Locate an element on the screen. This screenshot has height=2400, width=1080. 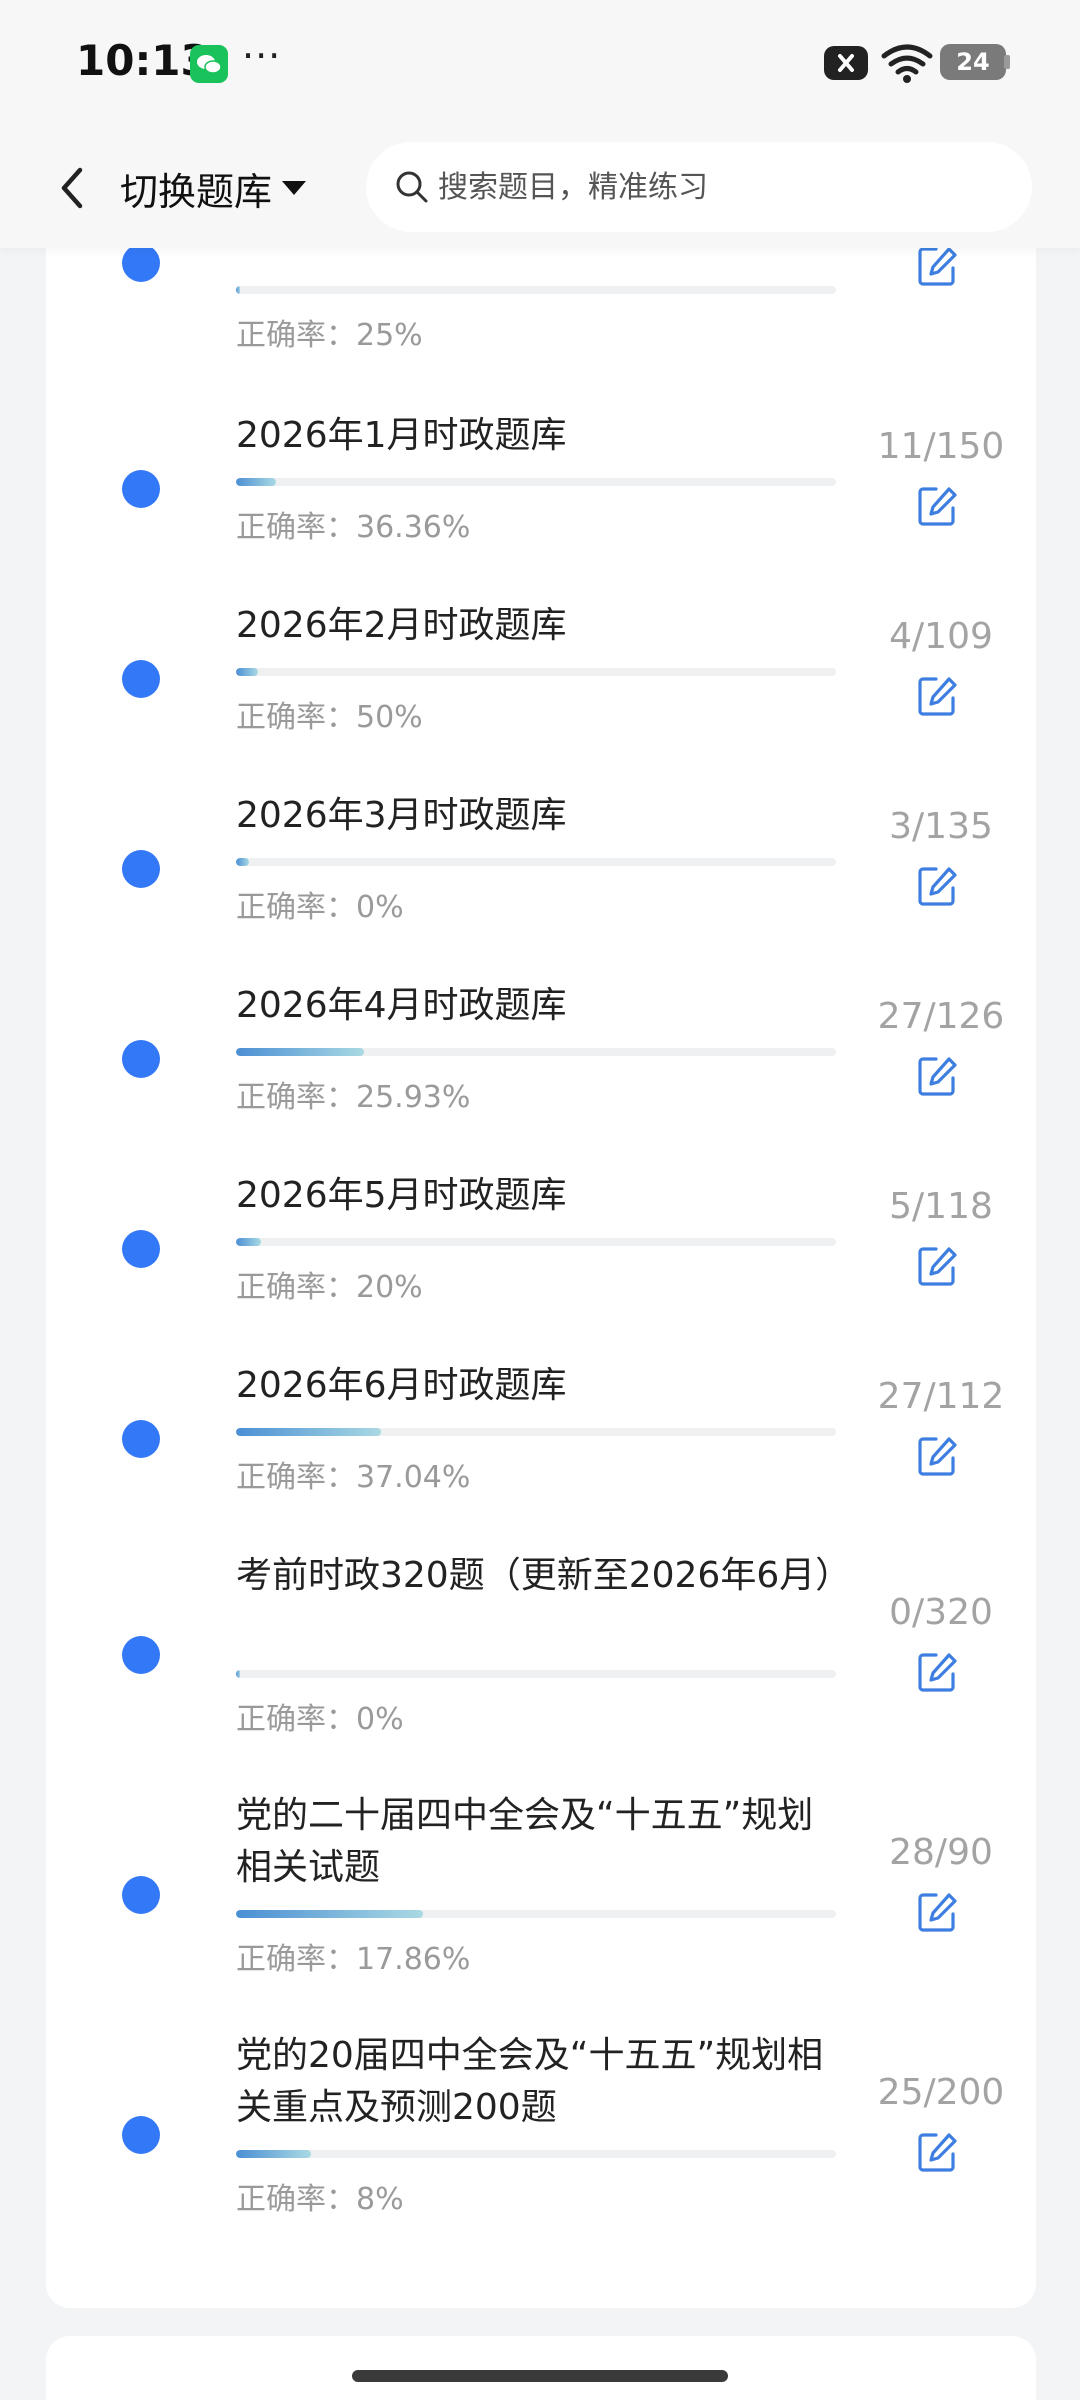
switch-bank-dropdown: 切换题库 is located at coordinates (213, 188).